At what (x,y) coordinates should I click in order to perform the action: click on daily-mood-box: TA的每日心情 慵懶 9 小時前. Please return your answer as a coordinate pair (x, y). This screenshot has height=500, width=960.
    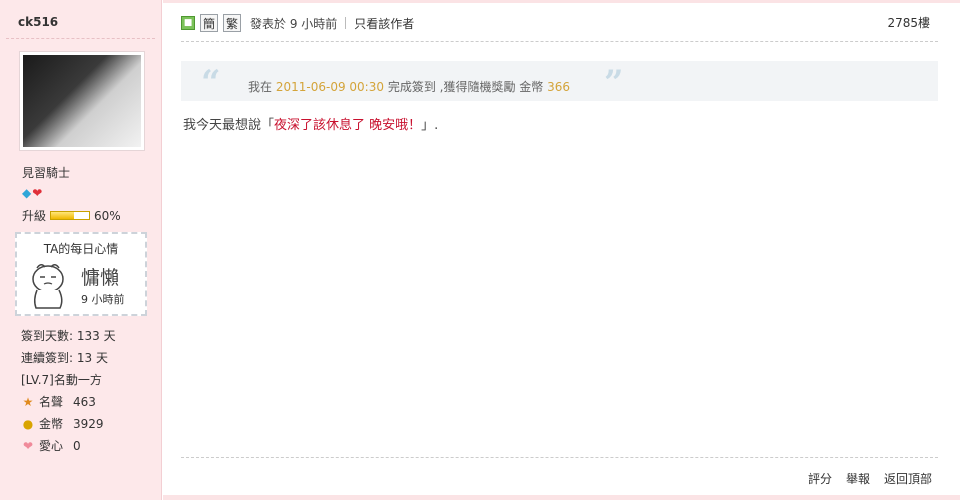
    Looking at the image, I should click on (81, 274).